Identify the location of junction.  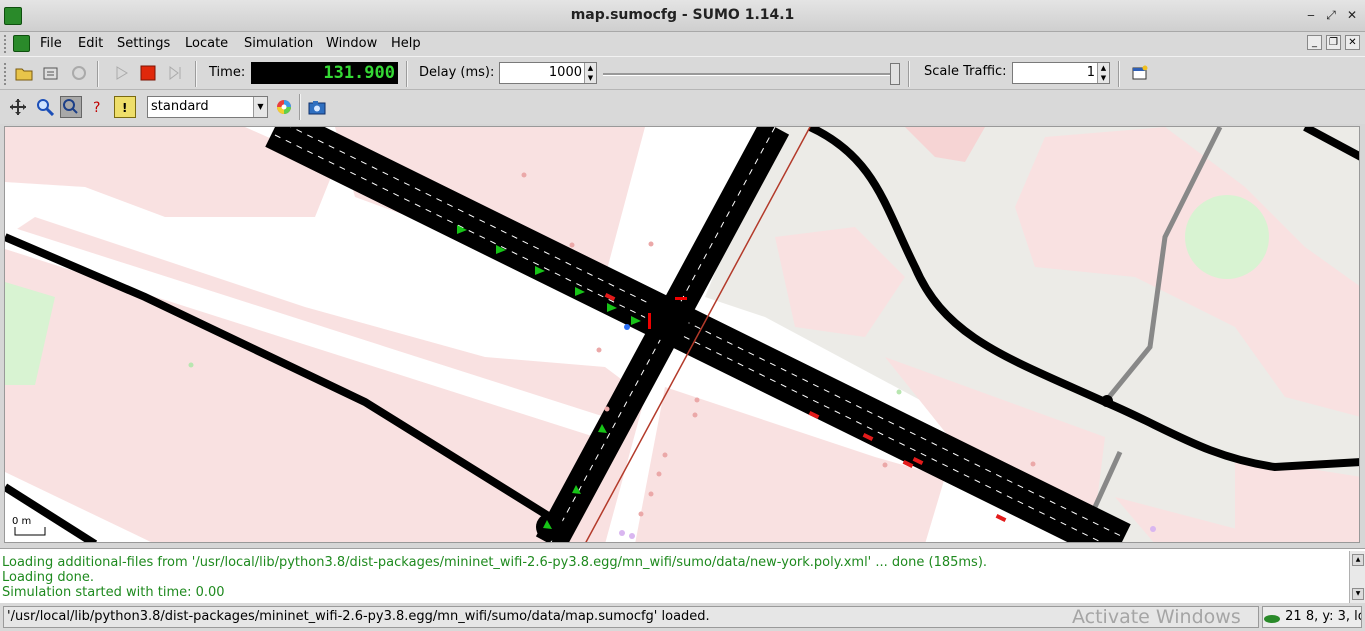
(1107, 401).